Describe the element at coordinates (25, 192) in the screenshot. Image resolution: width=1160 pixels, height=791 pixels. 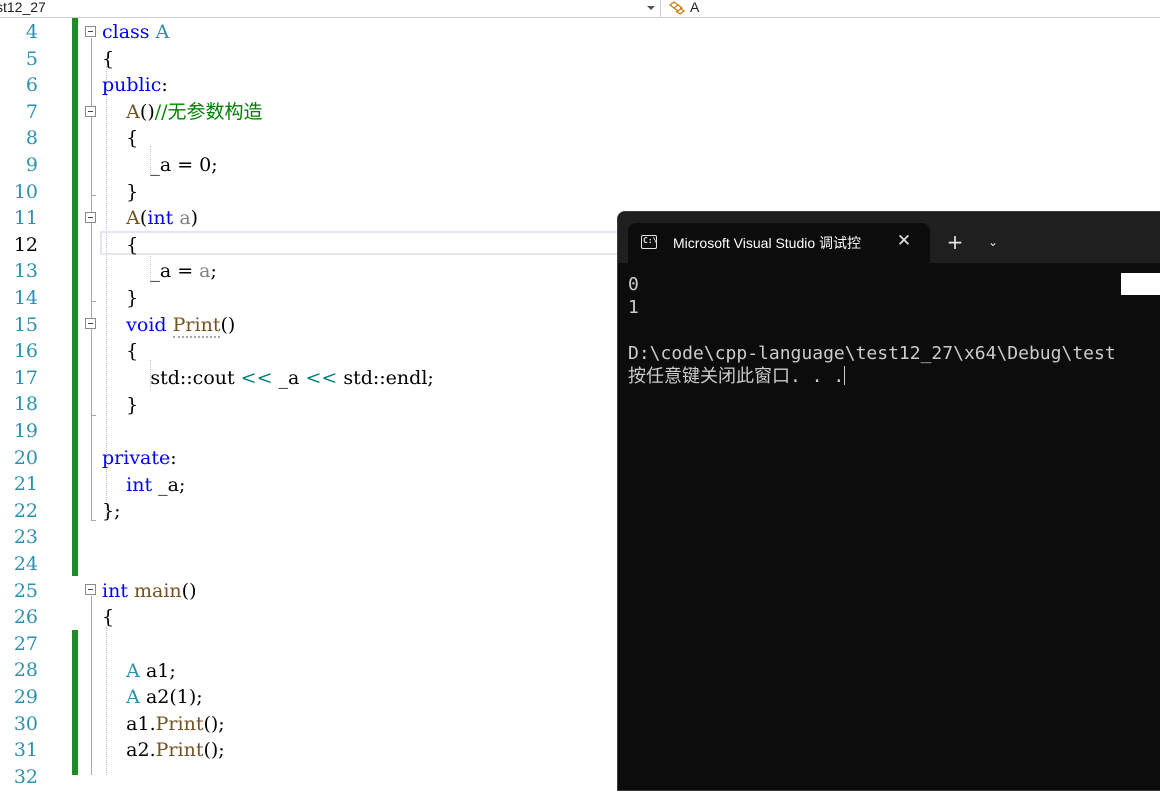
I see `line-number: 10` at that location.